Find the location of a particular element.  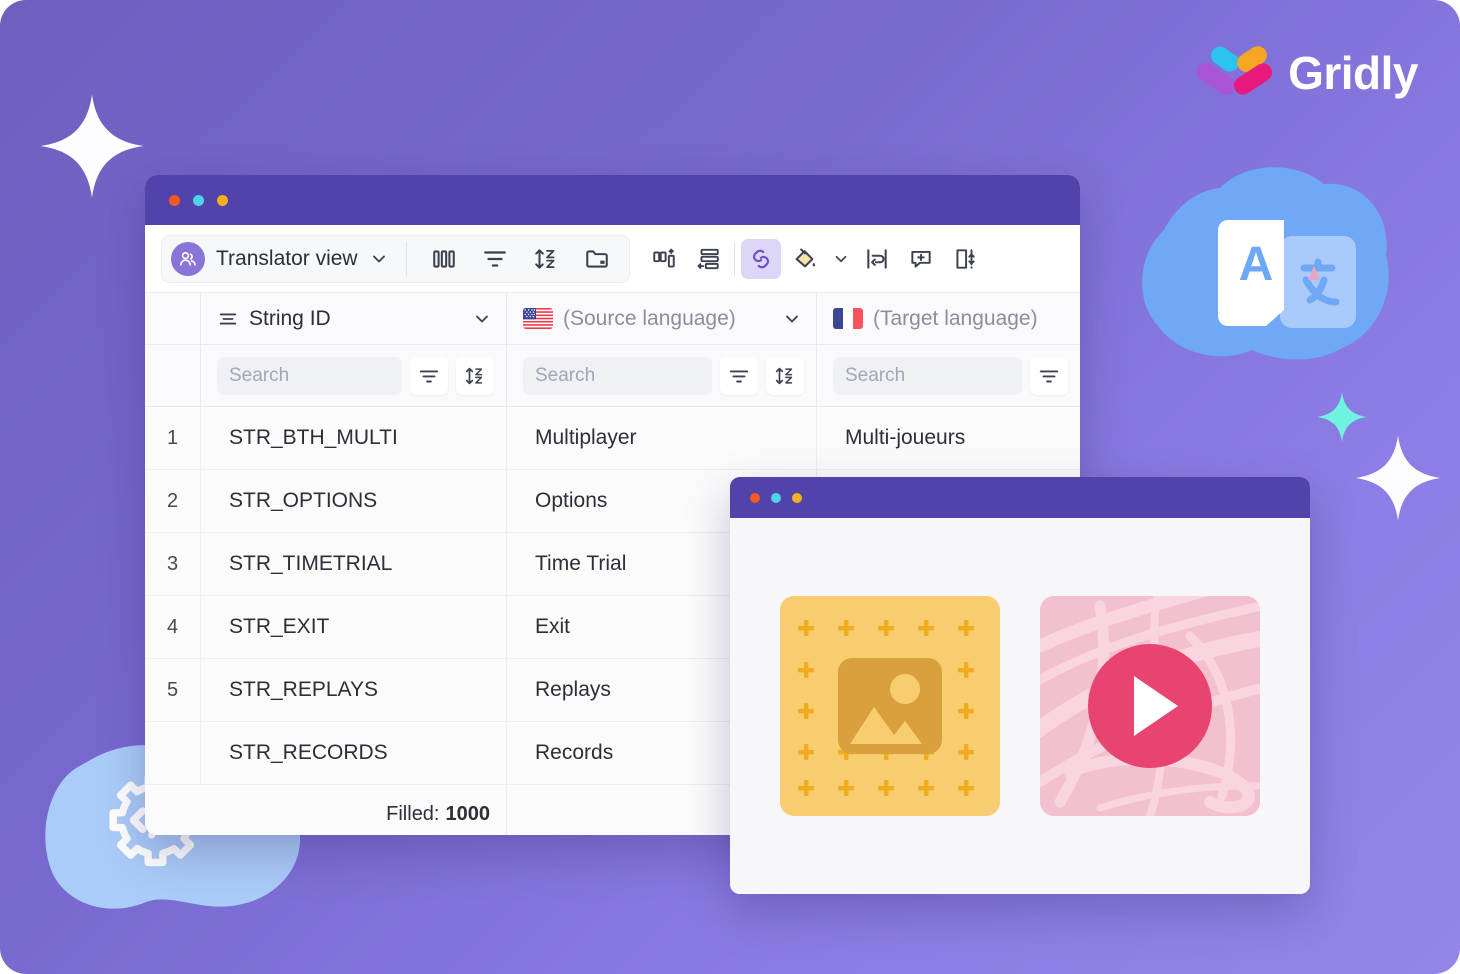

grid-search-row: Search Search Search is located at coordinates (612, 376).